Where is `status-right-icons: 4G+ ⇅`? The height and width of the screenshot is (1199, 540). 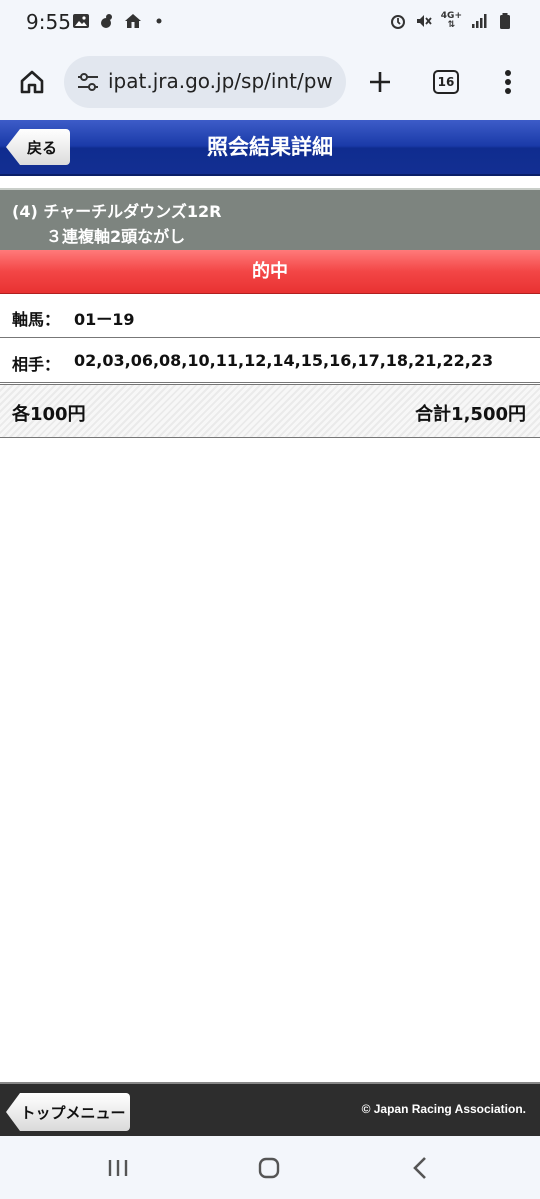
status-right-icons: 4G+ ⇅ is located at coordinates (451, 21).